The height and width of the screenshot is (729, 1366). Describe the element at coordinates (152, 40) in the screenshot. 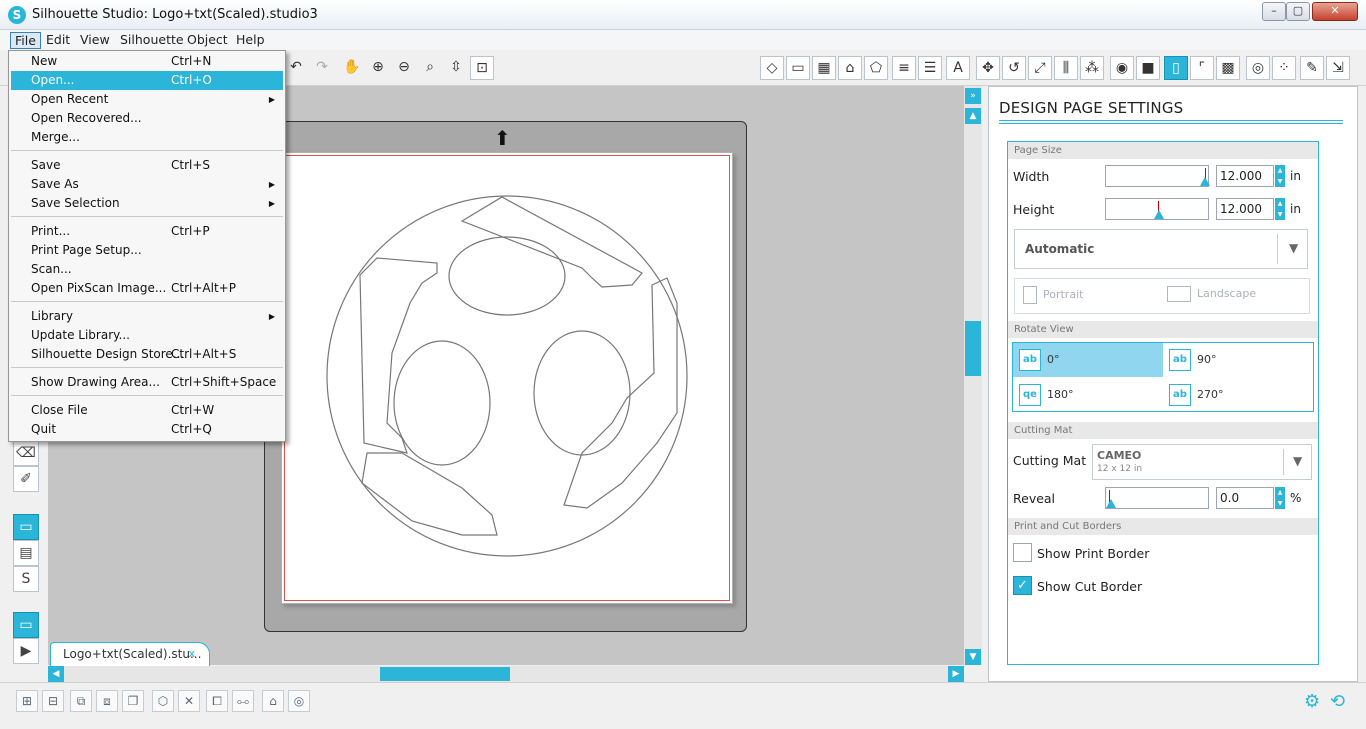

I see `menu-silhouette: Silhouette` at that location.